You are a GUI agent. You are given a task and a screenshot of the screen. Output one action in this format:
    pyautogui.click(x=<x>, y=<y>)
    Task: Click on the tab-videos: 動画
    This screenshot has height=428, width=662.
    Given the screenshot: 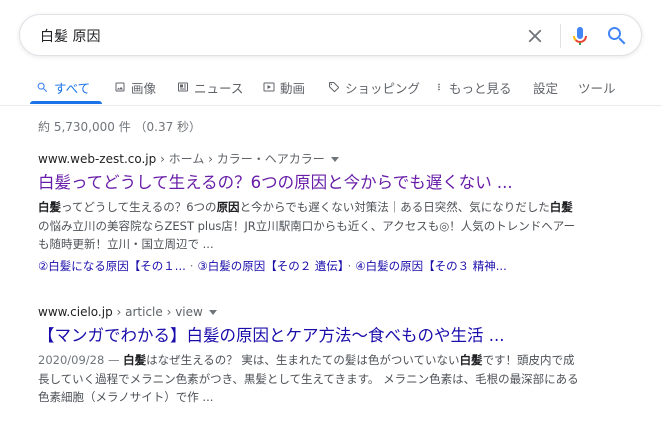 What is the action you would take?
    pyautogui.click(x=284, y=87)
    